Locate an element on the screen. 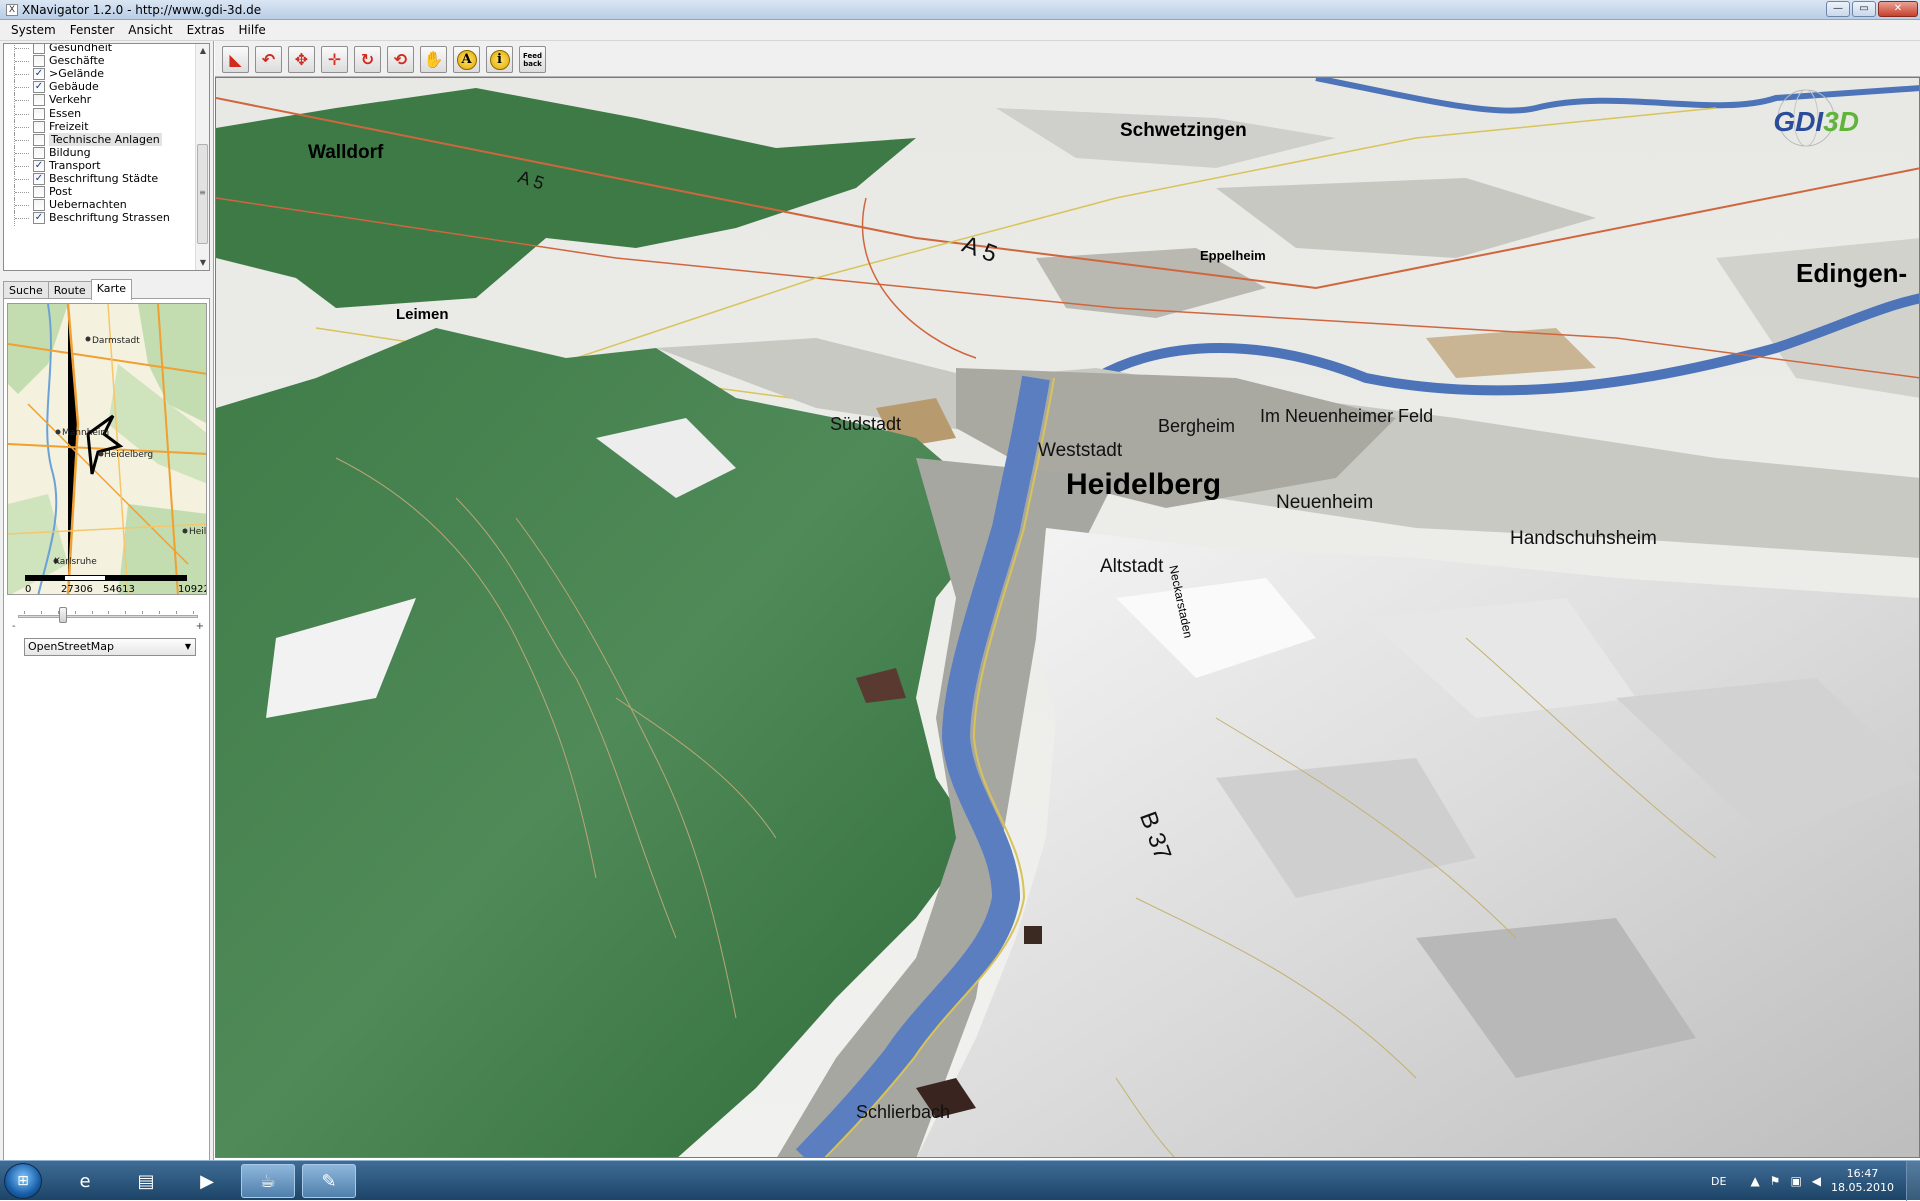  move-vertical-tool-icon: ✥ is located at coordinates (301, 59).